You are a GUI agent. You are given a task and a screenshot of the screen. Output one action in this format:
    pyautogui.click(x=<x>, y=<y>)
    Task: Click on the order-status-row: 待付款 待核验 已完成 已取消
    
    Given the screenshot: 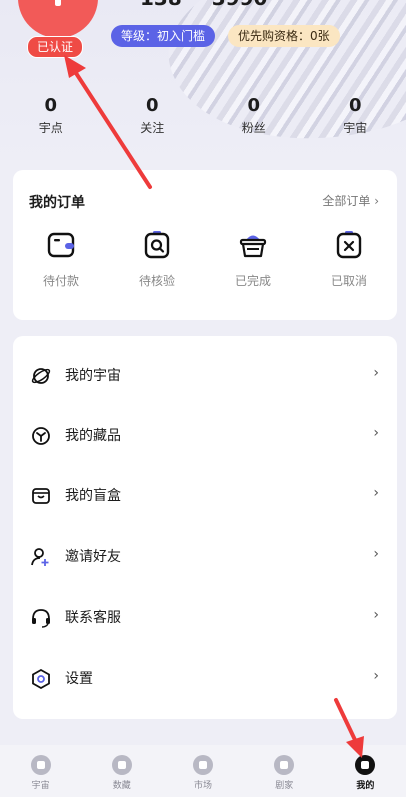 What is the action you would take?
    pyautogui.click(x=205, y=259)
    